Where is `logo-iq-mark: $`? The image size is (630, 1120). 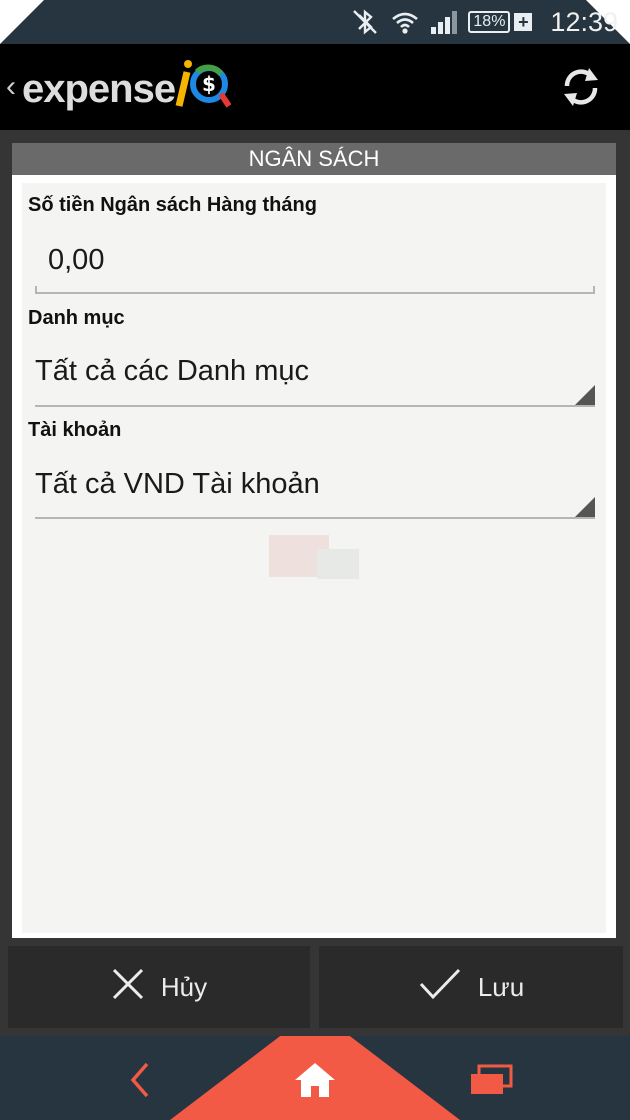
logo-iq-mark: $ is located at coordinates (203, 84).